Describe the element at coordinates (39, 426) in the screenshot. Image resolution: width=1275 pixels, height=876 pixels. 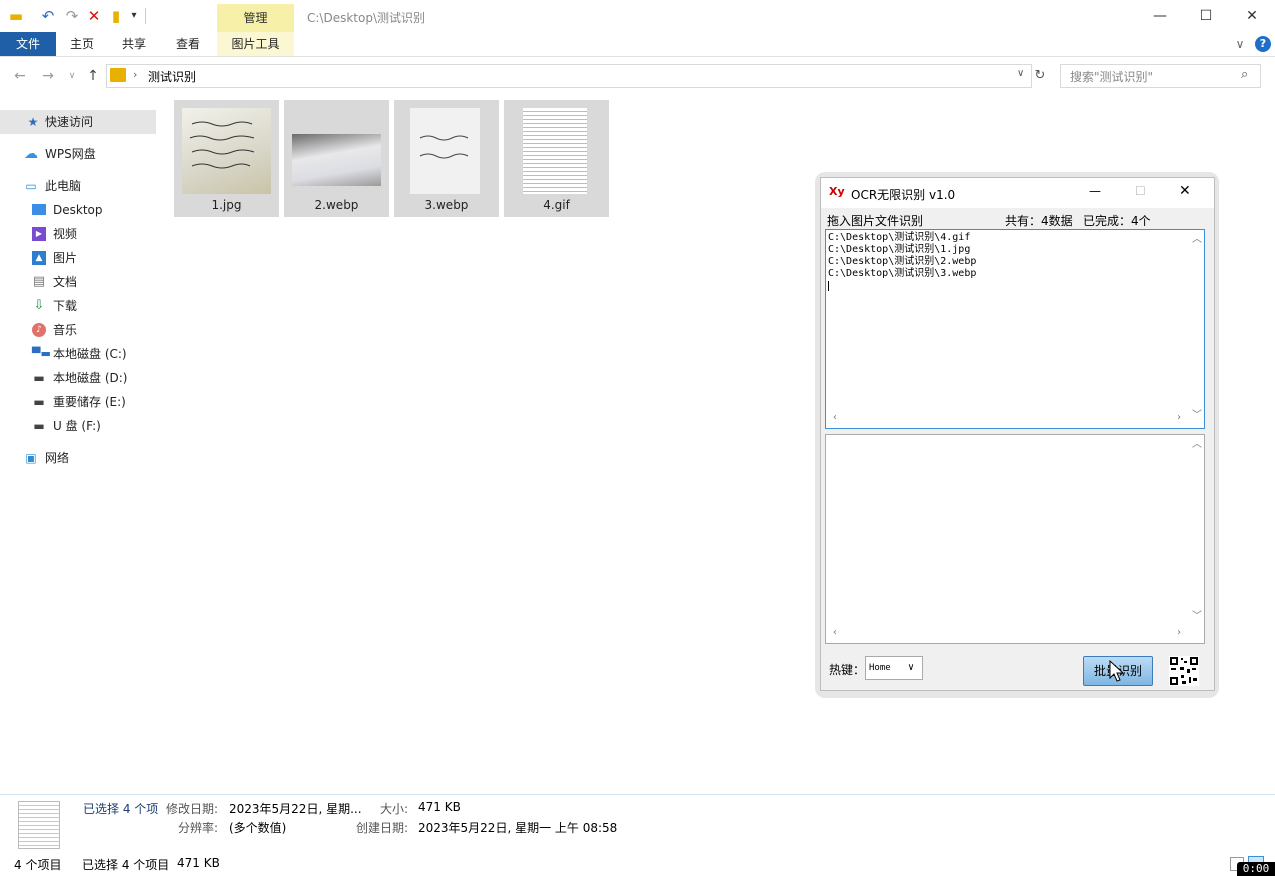
I see `drive-icon: ▬` at that location.